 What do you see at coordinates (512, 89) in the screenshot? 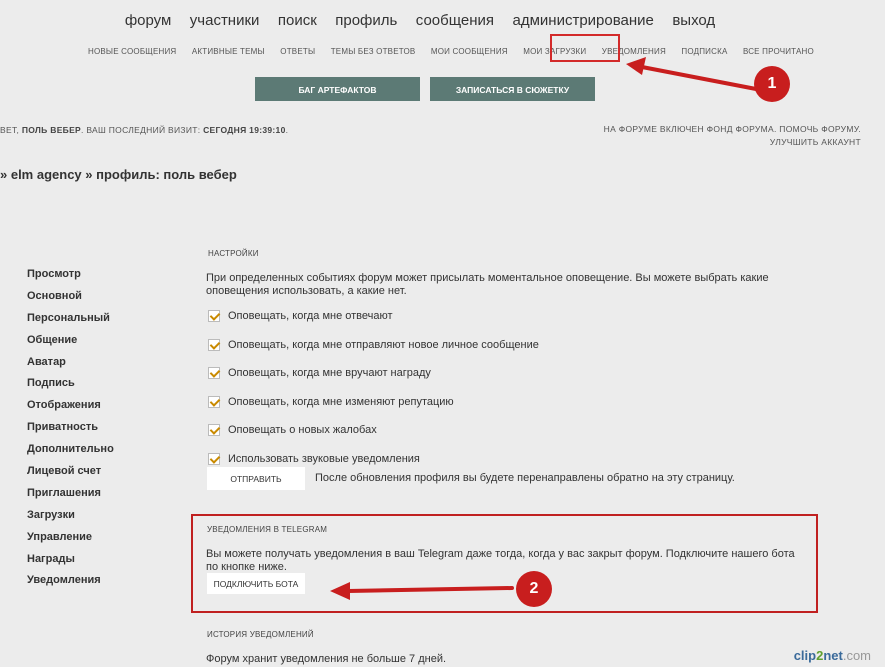
I see `storyline-button: ЗАПИСАТЬСЯ В СЮЖЕТКУ` at bounding box center [512, 89].